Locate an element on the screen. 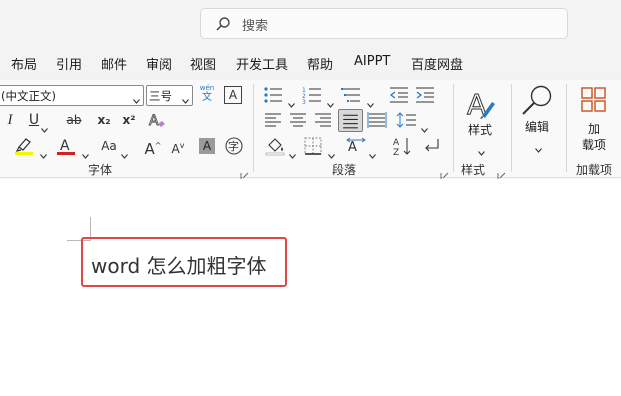 This screenshot has width=621, height=396. align-right-button is located at coordinates (324, 120).